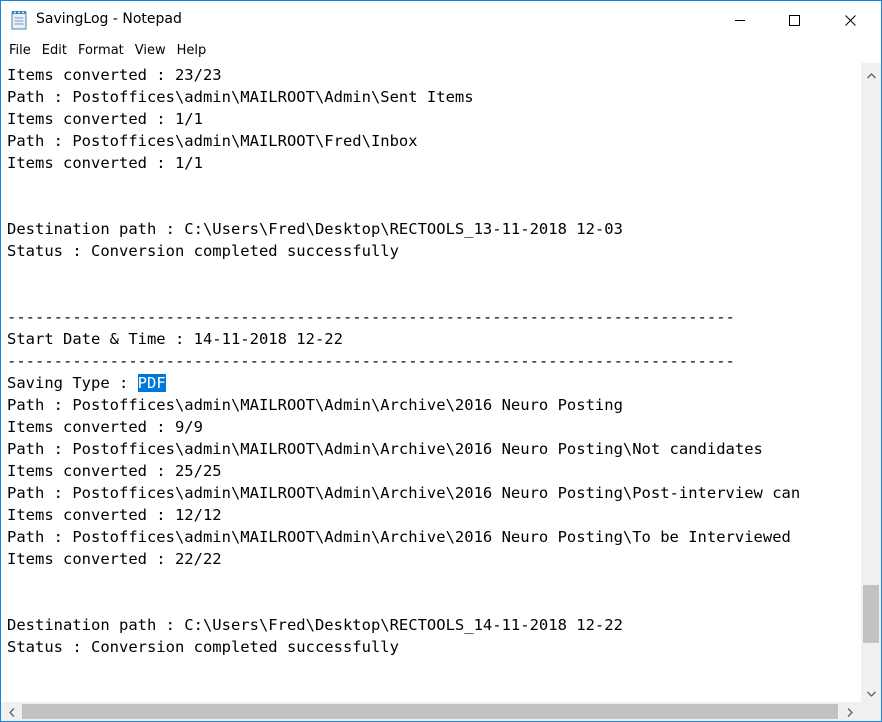 The image size is (882, 722). I want to click on menu-file: File, so click(20, 51).